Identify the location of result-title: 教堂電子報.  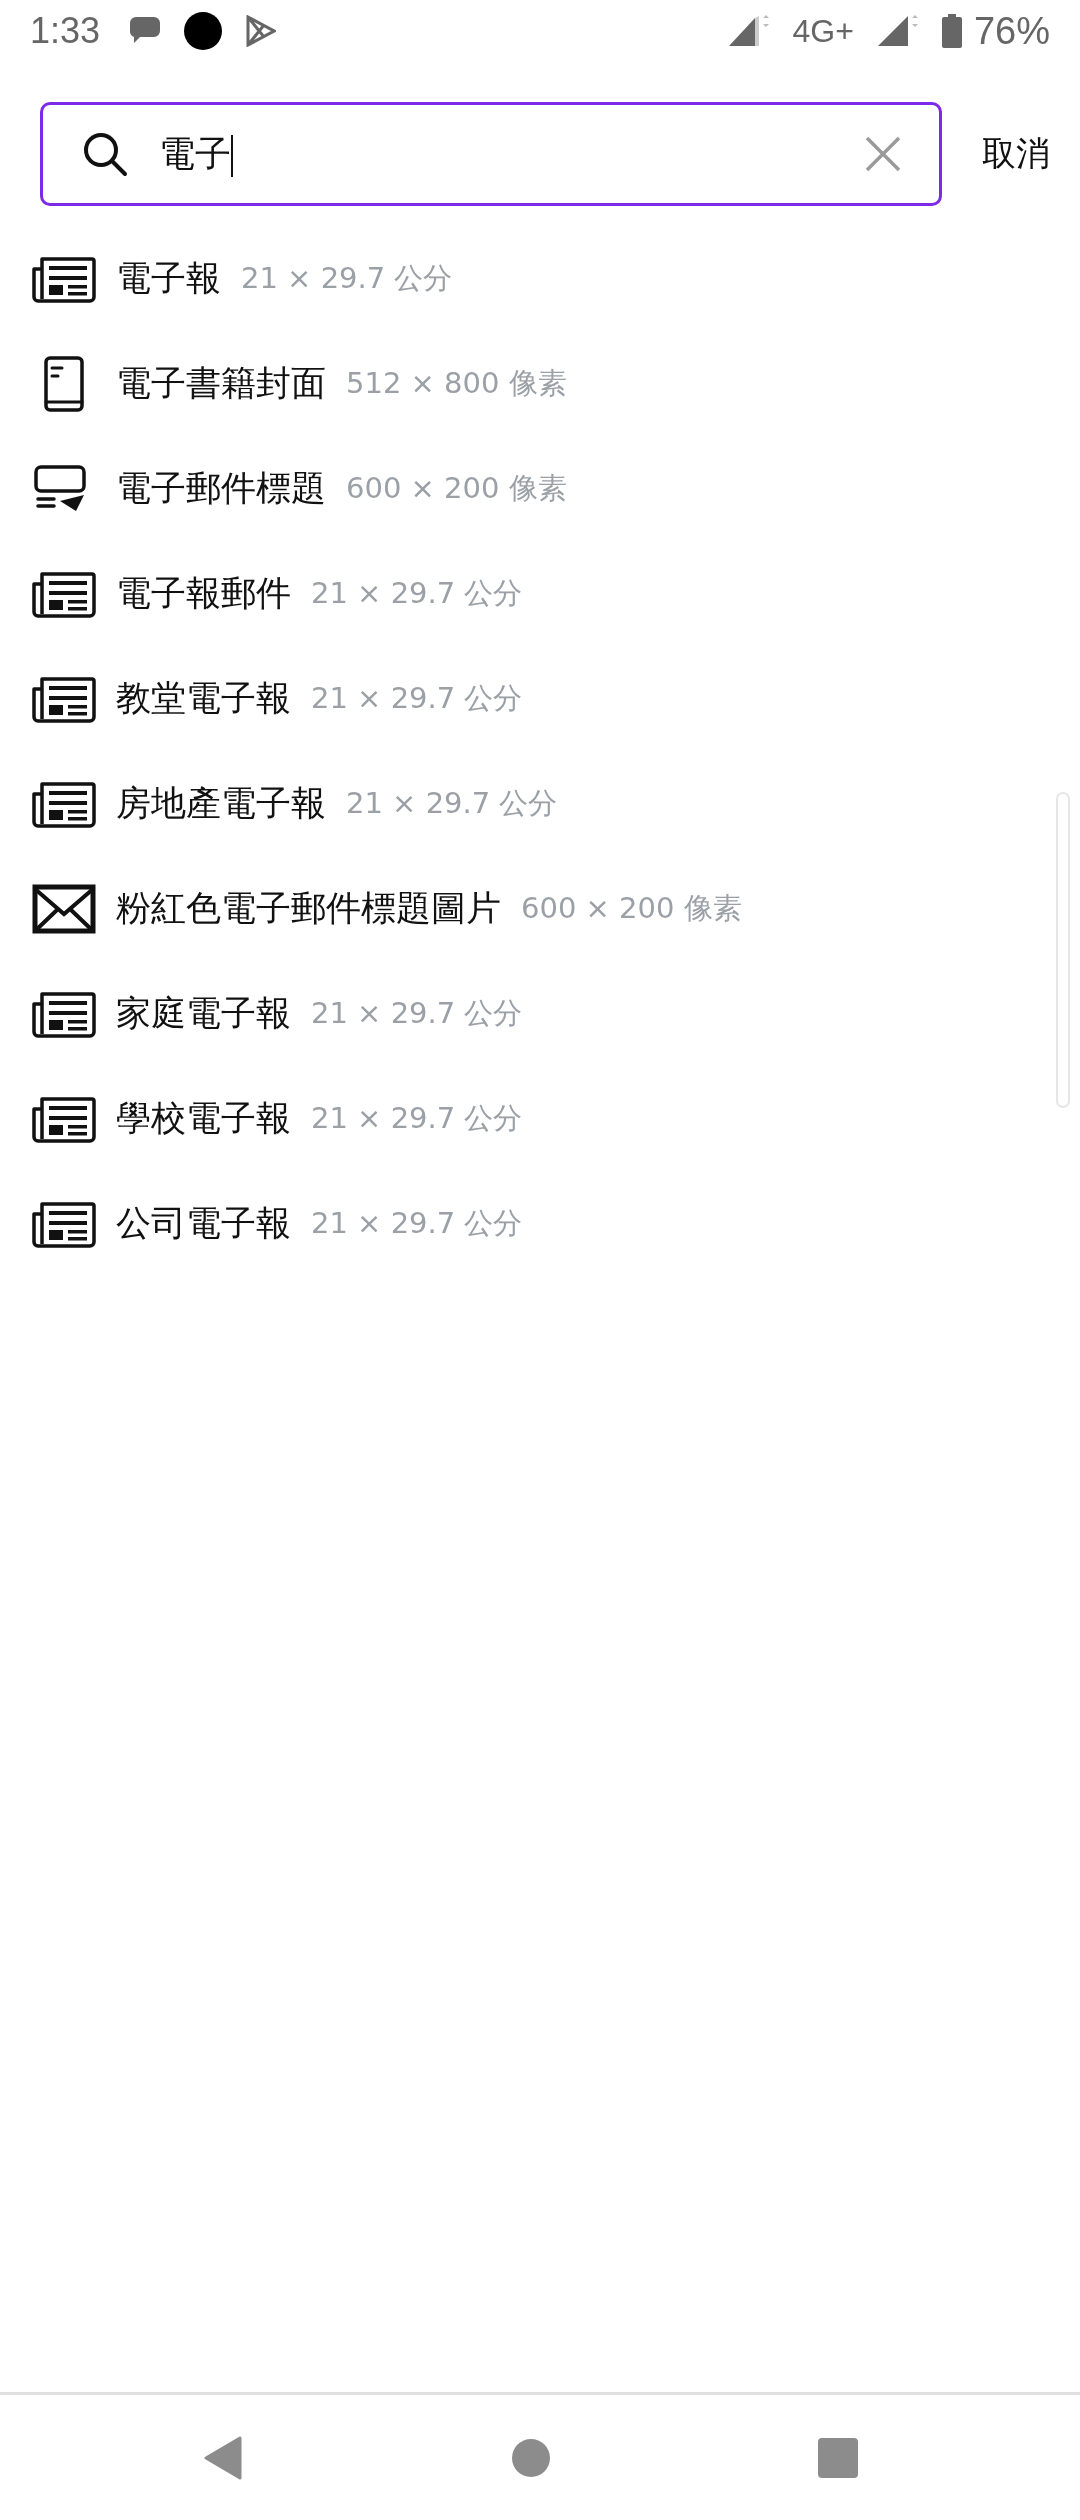
(203, 698).